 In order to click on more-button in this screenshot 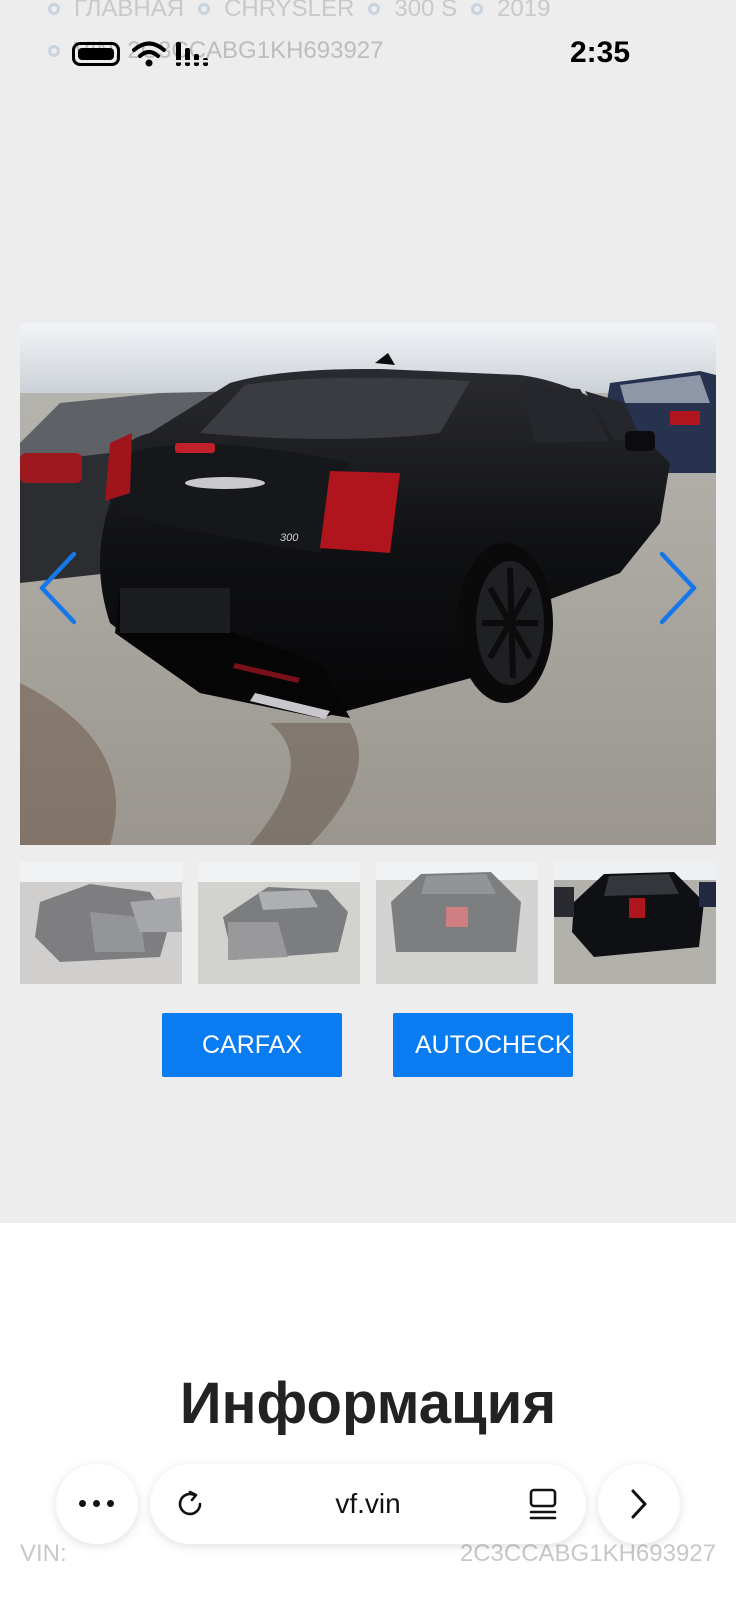, I will do `click(97, 1504)`.